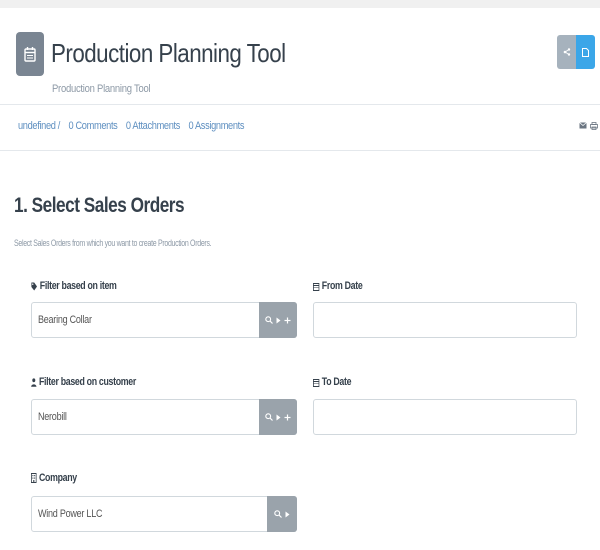  What do you see at coordinates (216, 126) in the screenshot?
I see `assignments-link: 0 Assignments` at bounding box center [216, 126].